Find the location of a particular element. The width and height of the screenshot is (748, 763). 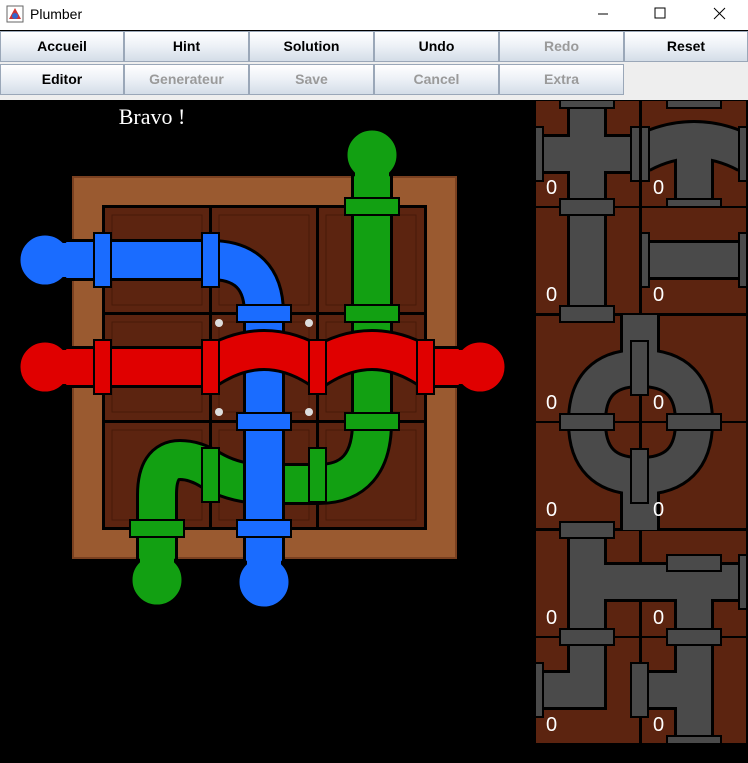

reset-button: Reset is located at coordinates (686, 46).